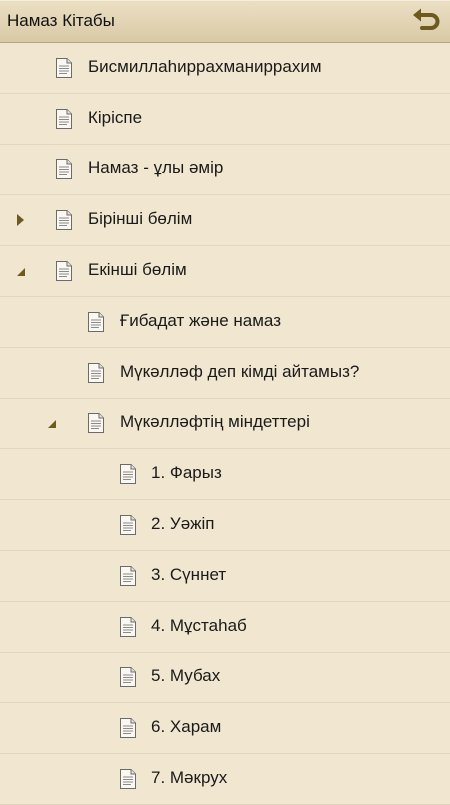 The height and width of the screenshot is (805, 450). I want to click on tree-item-label: Кіріспе, so click(115, 117).